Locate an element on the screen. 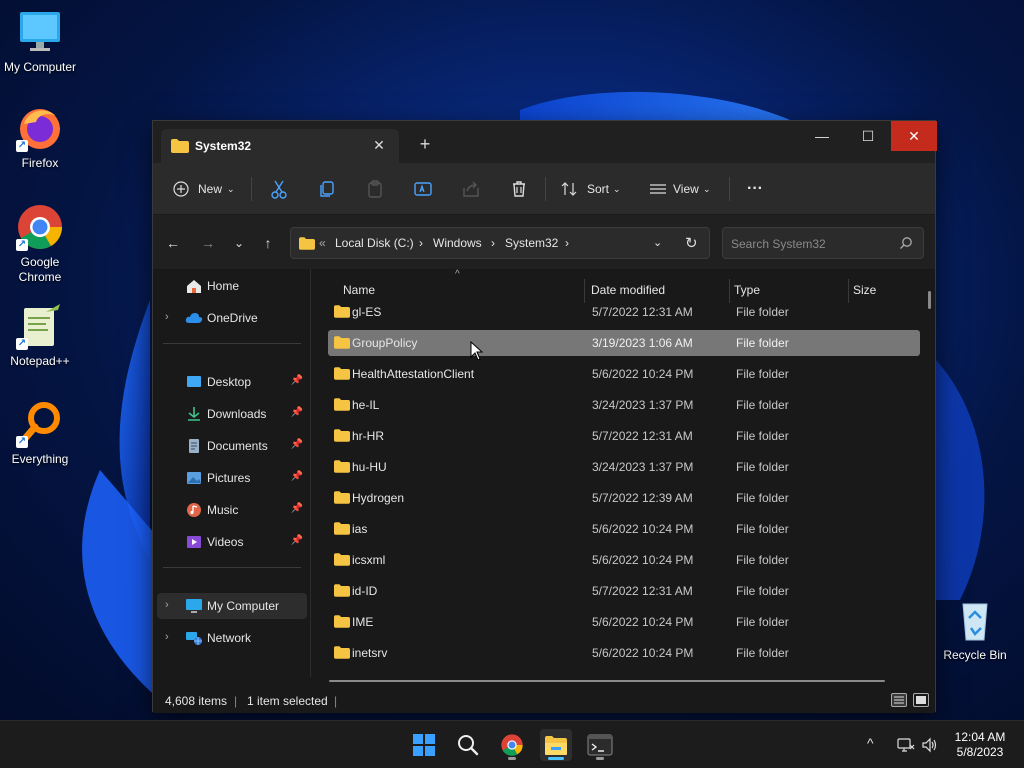 The image size is (1024, 768). desktop-icon-label: My Computer is located at coordinates (40, 67).